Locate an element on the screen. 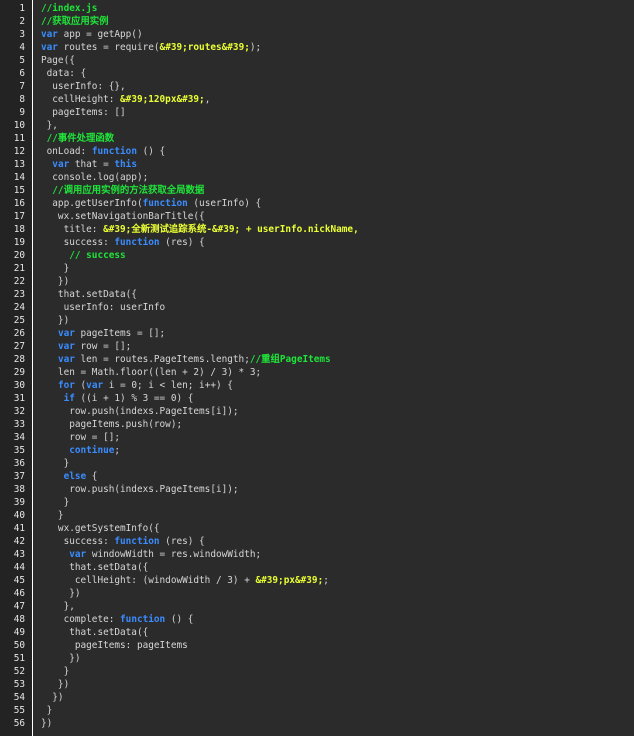 This screenshot has height=736, width=634. code-text: cellHeight: (windowWidth / 3) + is located at coordinates (148, 580).